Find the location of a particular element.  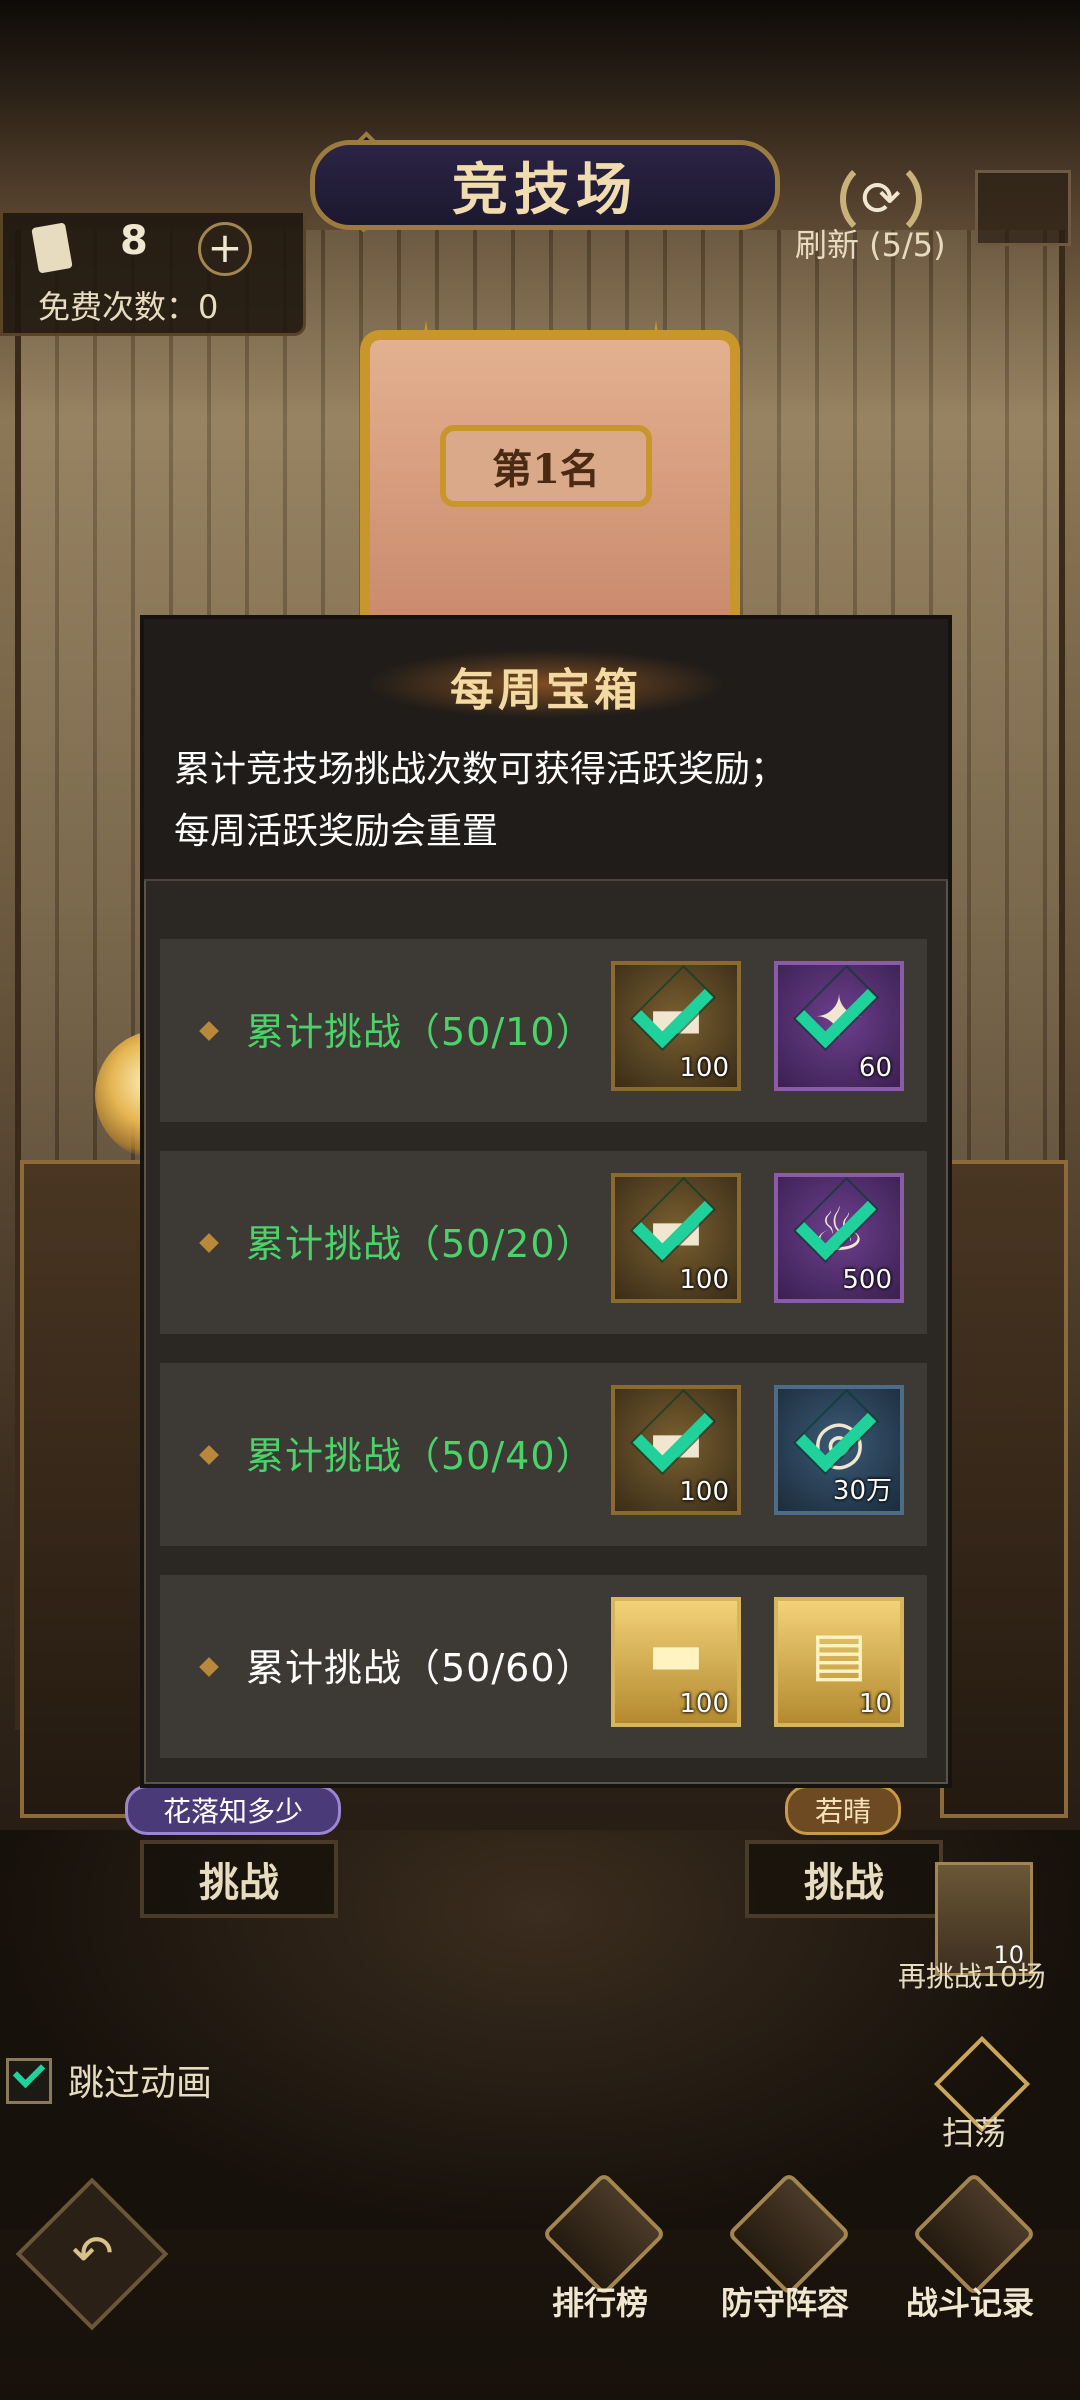

reward-qty: 10 is located at coordinates (875, 1704).